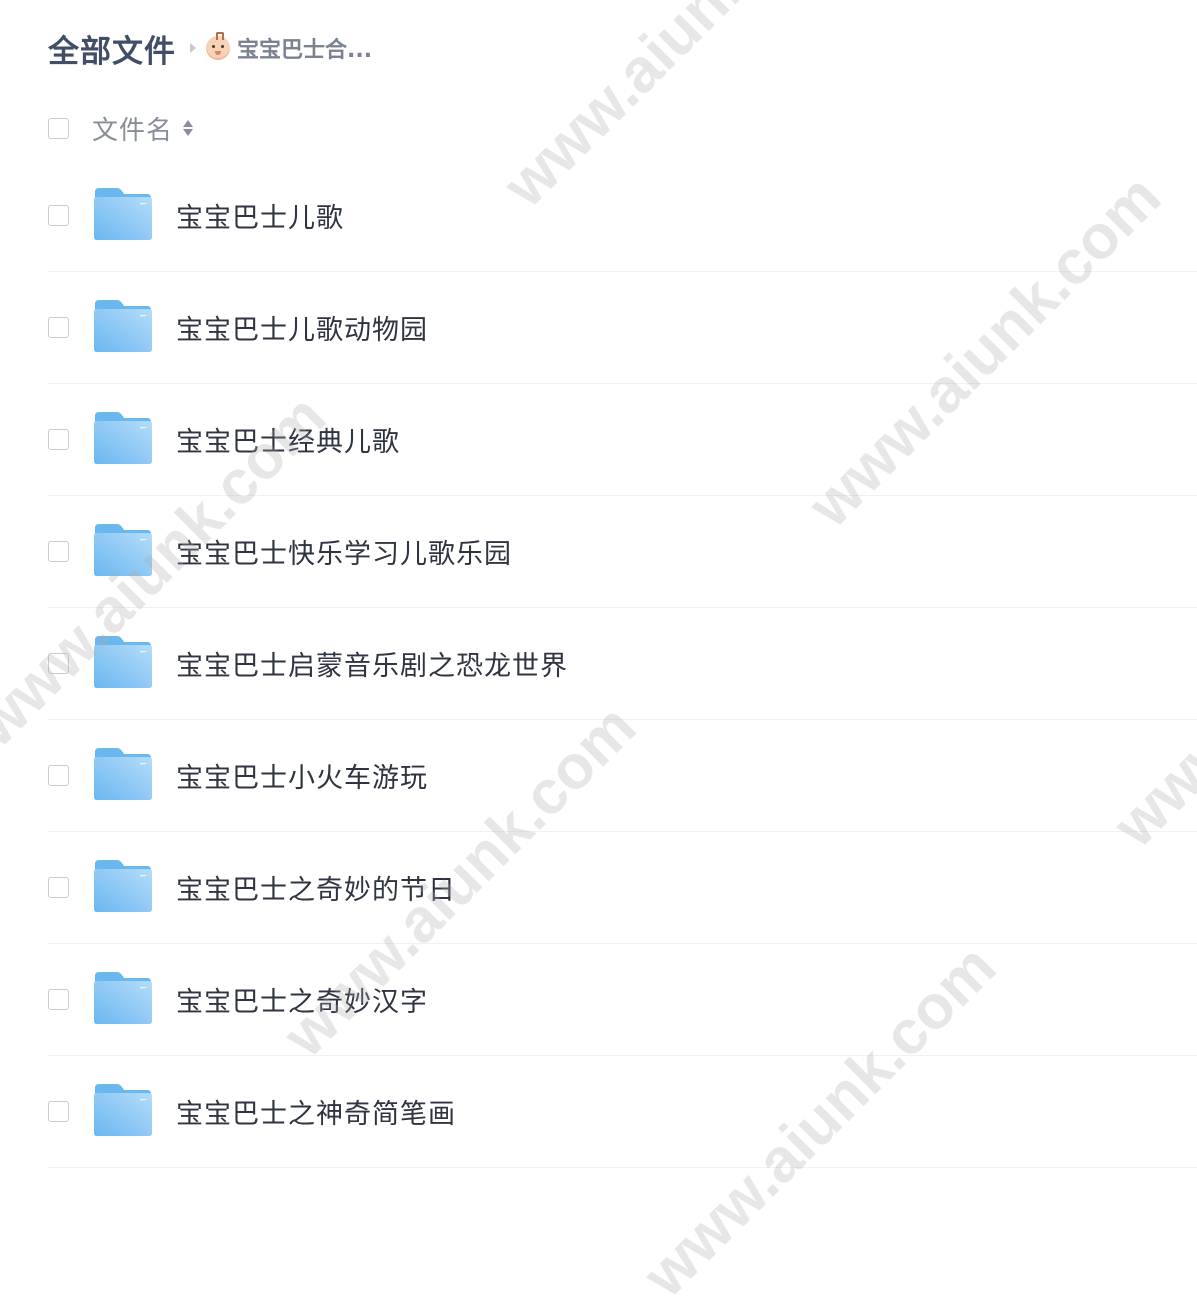 This screenshot has height=1311, width=1197. Describe the element at coordinates (288, 439) in the screenshot. I see `file-name: 宝宝巴士经典儿歌` at that location.